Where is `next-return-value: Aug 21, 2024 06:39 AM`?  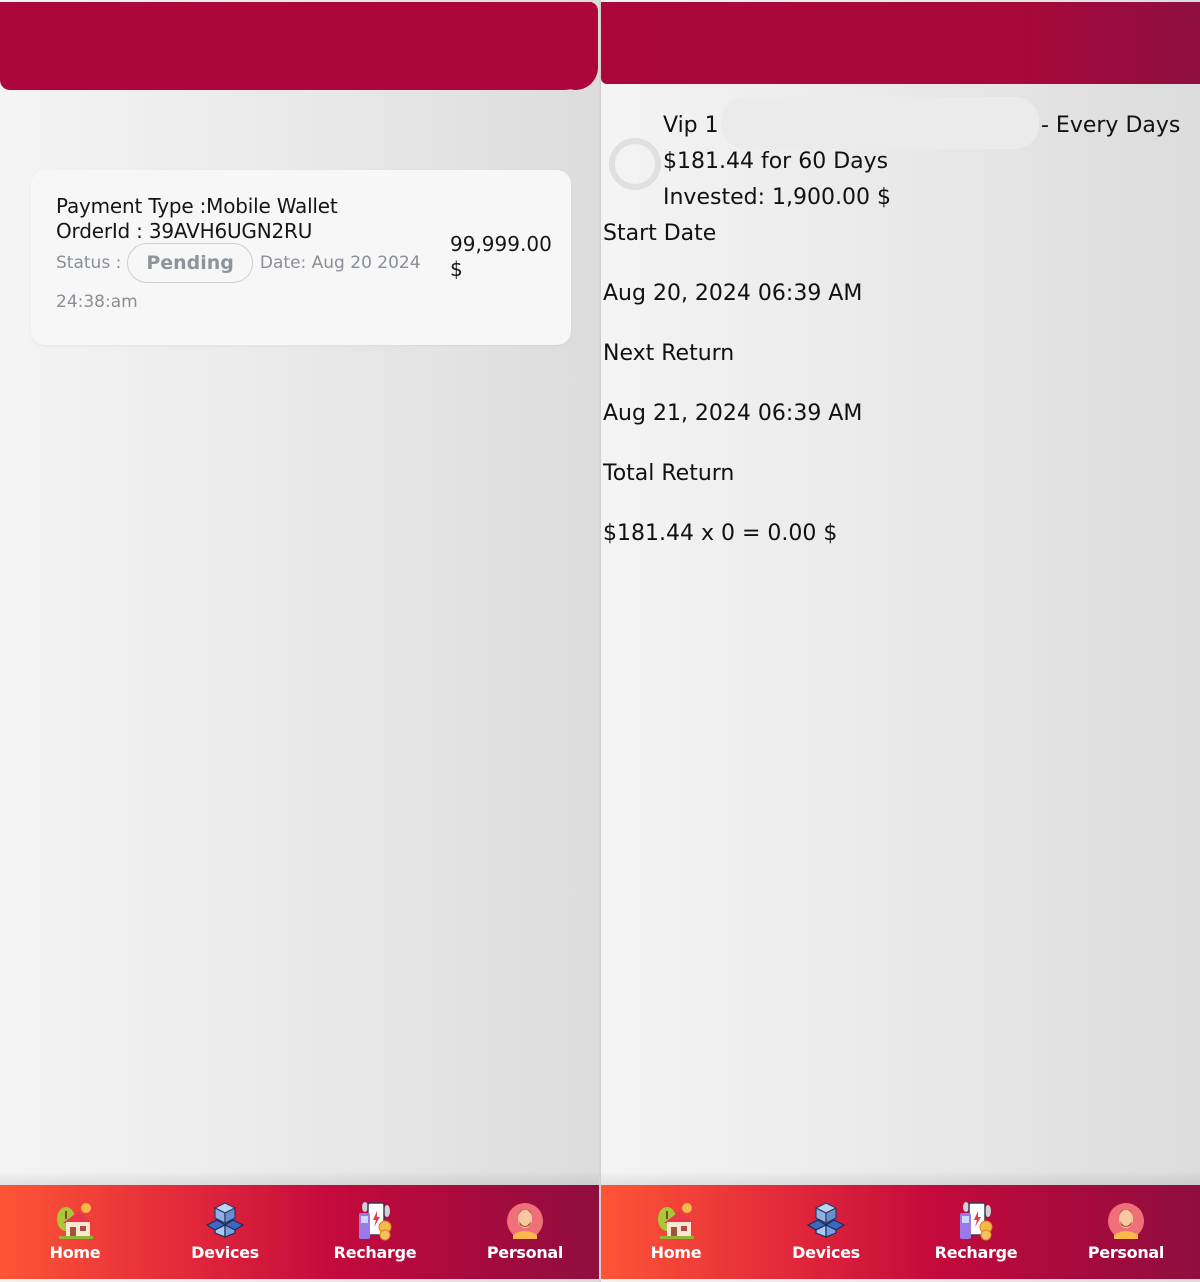
next-return-value: Aug 21, 2024 06:39 AM is located at coordinates (733, 413).